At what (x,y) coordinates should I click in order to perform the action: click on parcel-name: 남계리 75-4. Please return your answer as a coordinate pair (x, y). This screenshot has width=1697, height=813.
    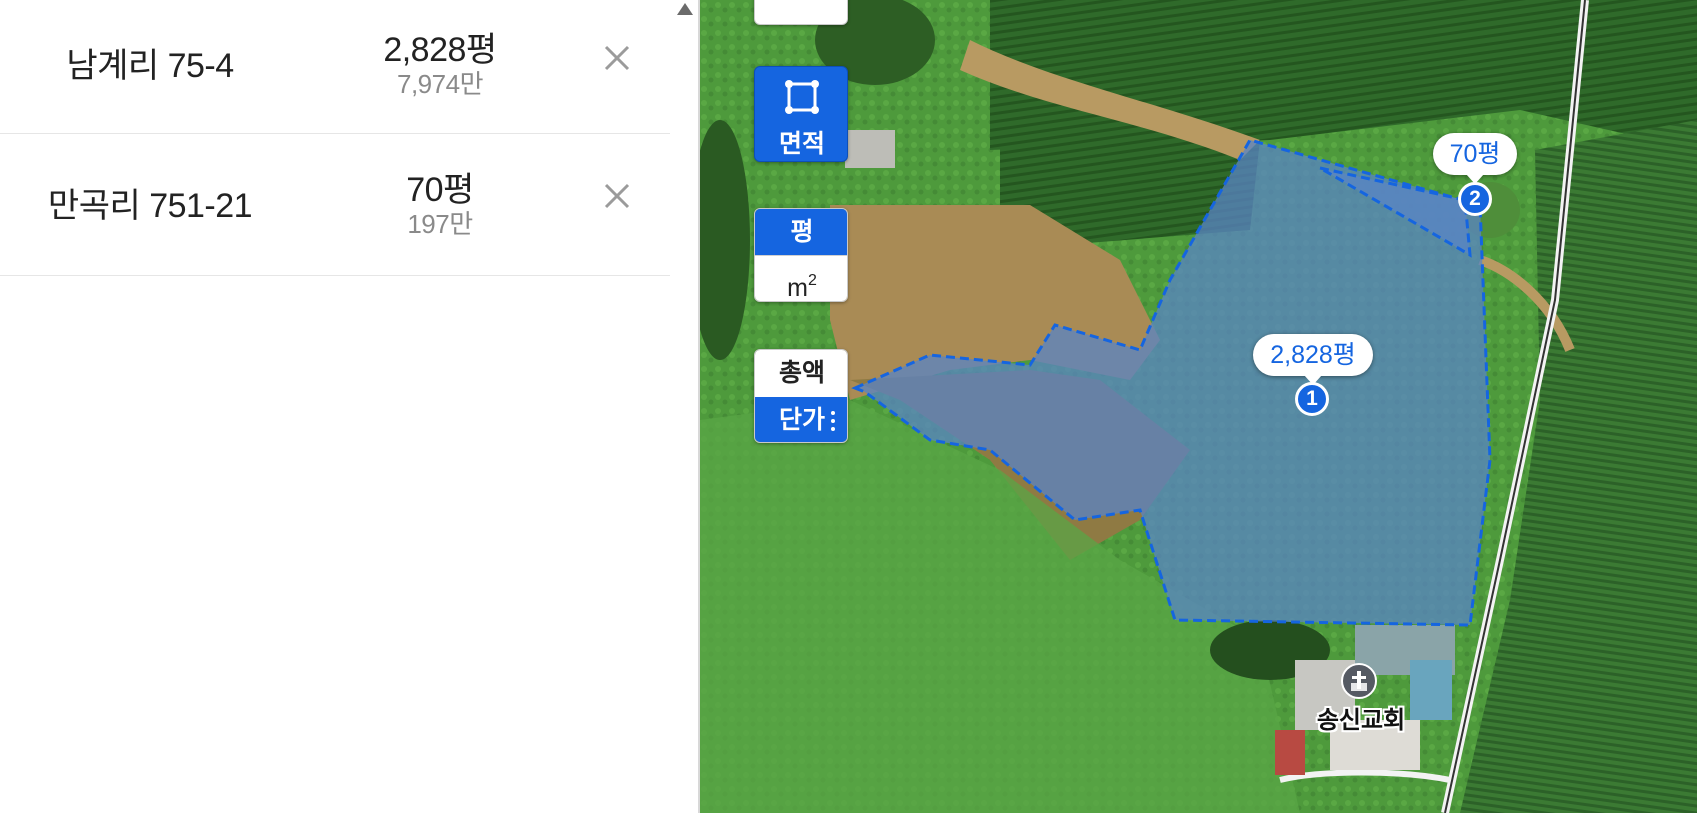
    Looking at the image, I should click on (150, 66).